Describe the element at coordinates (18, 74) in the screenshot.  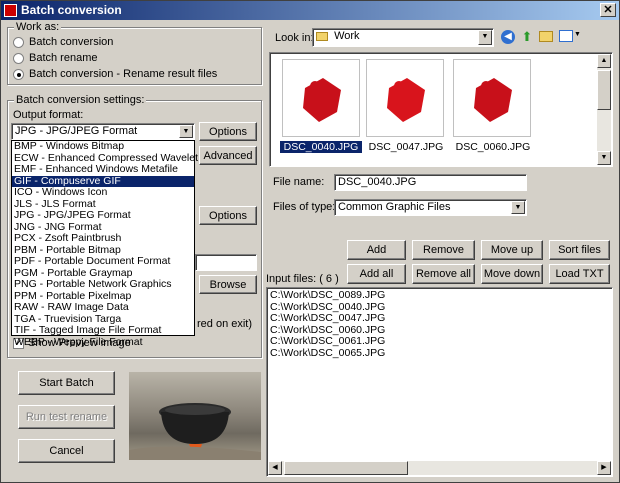
I see `radio-batch-conversion-rename` at that location.